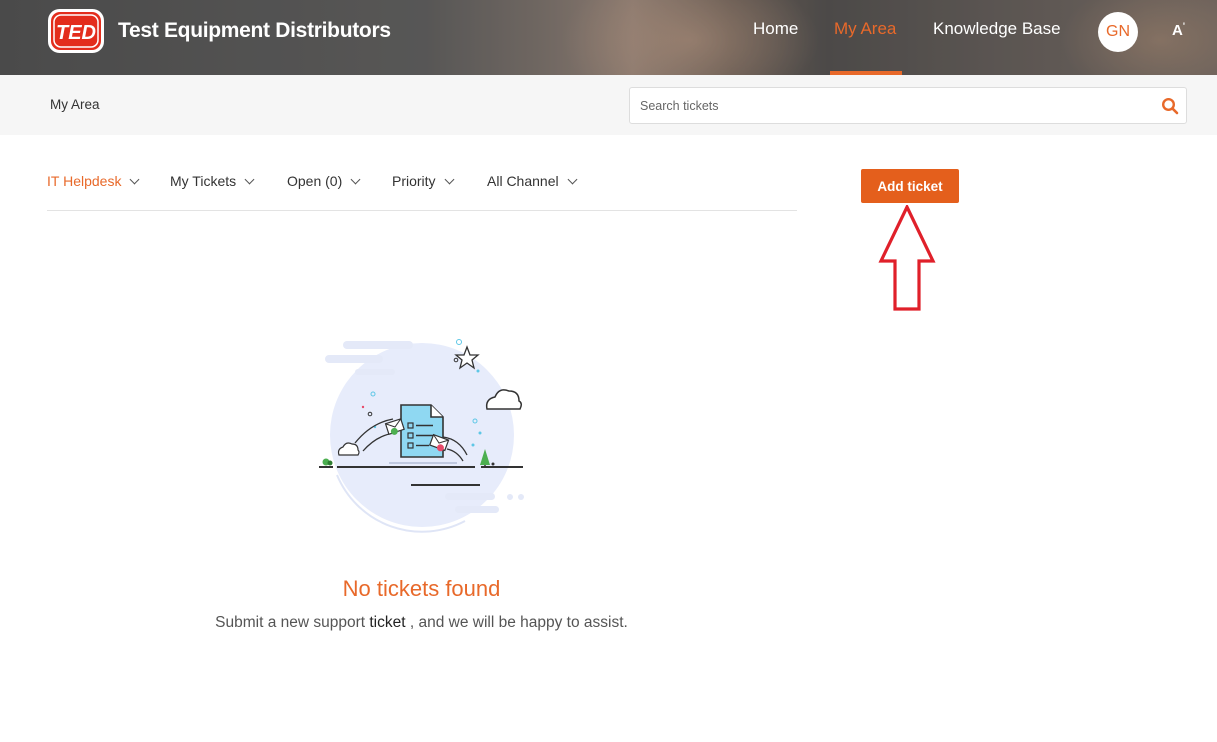  Describe the element at coordinates (890, 106) in the screenshot. I see `search-input` at that location.